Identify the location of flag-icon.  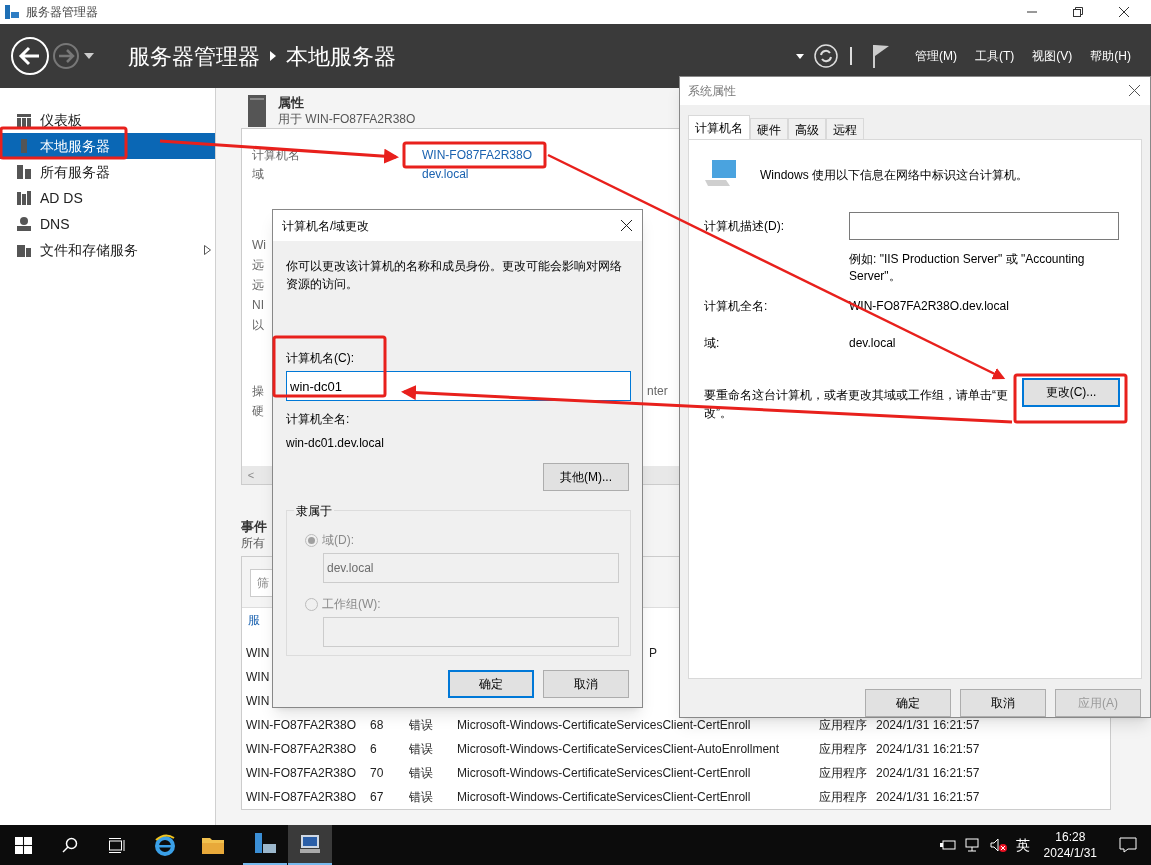
(881, 56).